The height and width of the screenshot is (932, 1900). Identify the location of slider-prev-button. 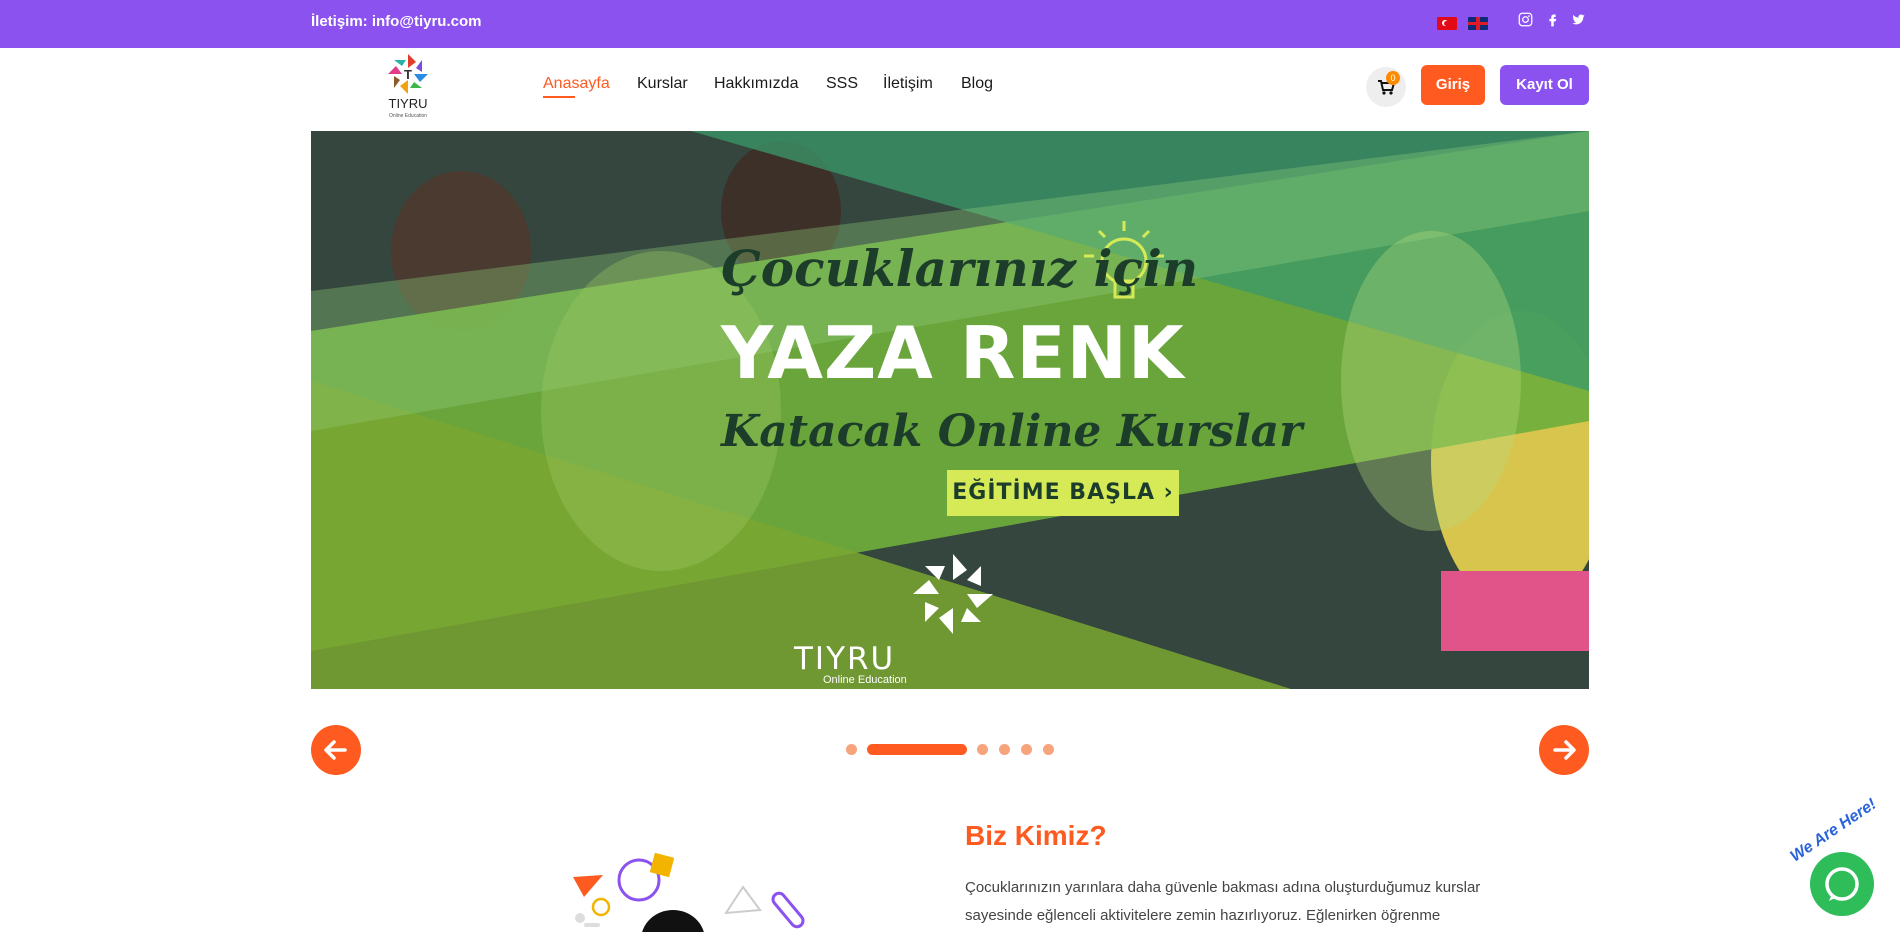
(336, 750).